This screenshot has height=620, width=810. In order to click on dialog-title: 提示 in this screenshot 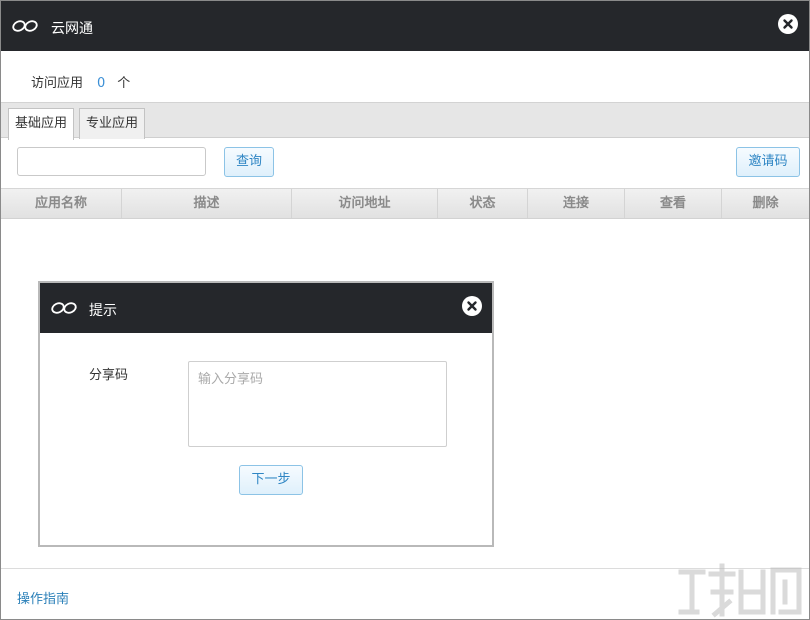, I will do `click(103, 311)`.